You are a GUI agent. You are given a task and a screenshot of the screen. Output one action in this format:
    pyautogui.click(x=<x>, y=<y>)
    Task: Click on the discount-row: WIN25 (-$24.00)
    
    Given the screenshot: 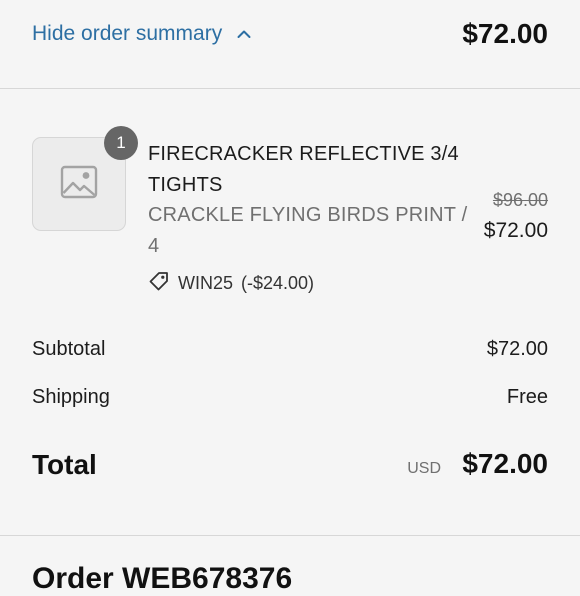 What is the action you would take?
    pyautogui.click(x=231, y=283)
    